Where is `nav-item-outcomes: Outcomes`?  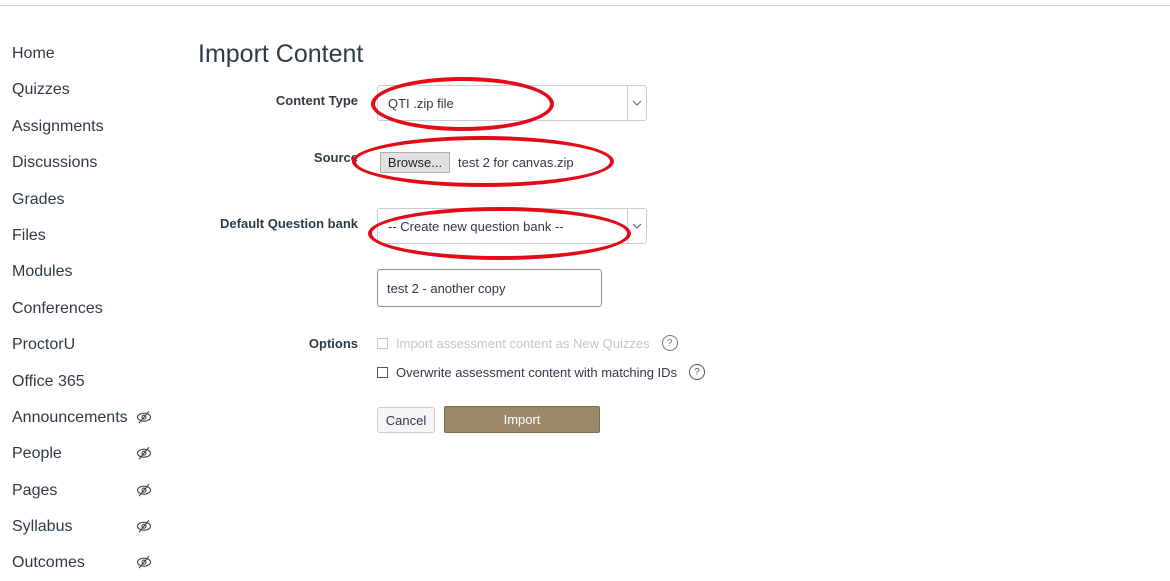 nav-item-outcomes: Outcomes is located at coordinates (87, 563).